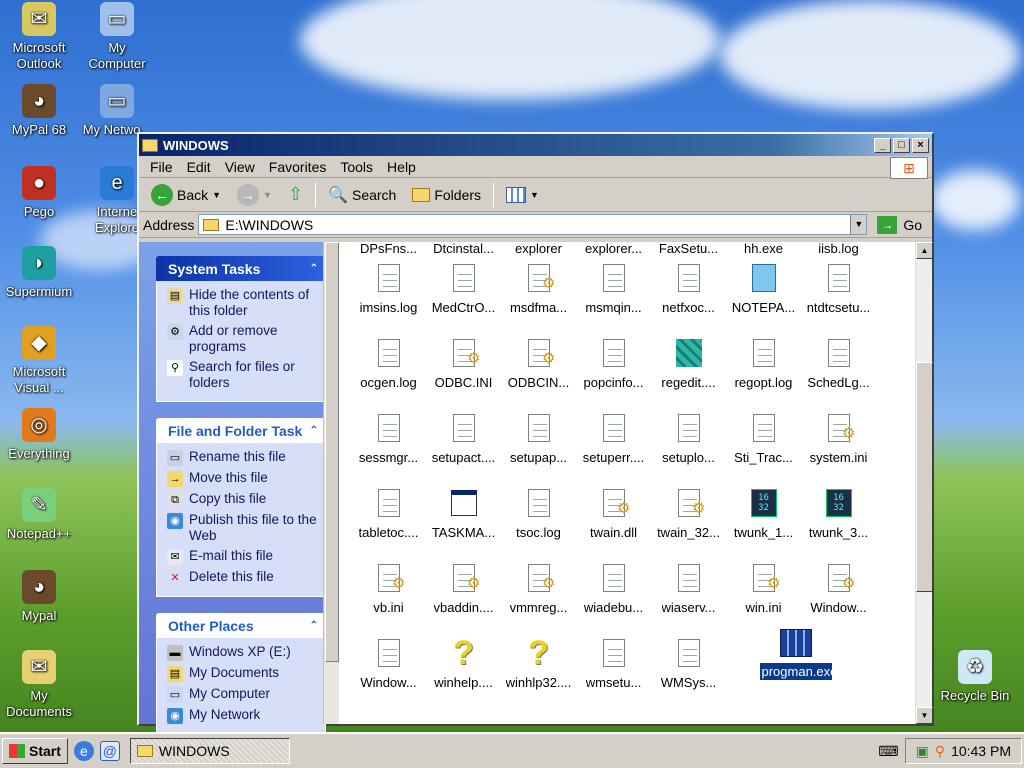 Image resolution: width=1024 pixels, height=768 pixels. Describe the element at coordinates (535, 145) in the screenshot. I see `title-bar: WINDOWS _ □ ×` at that location.